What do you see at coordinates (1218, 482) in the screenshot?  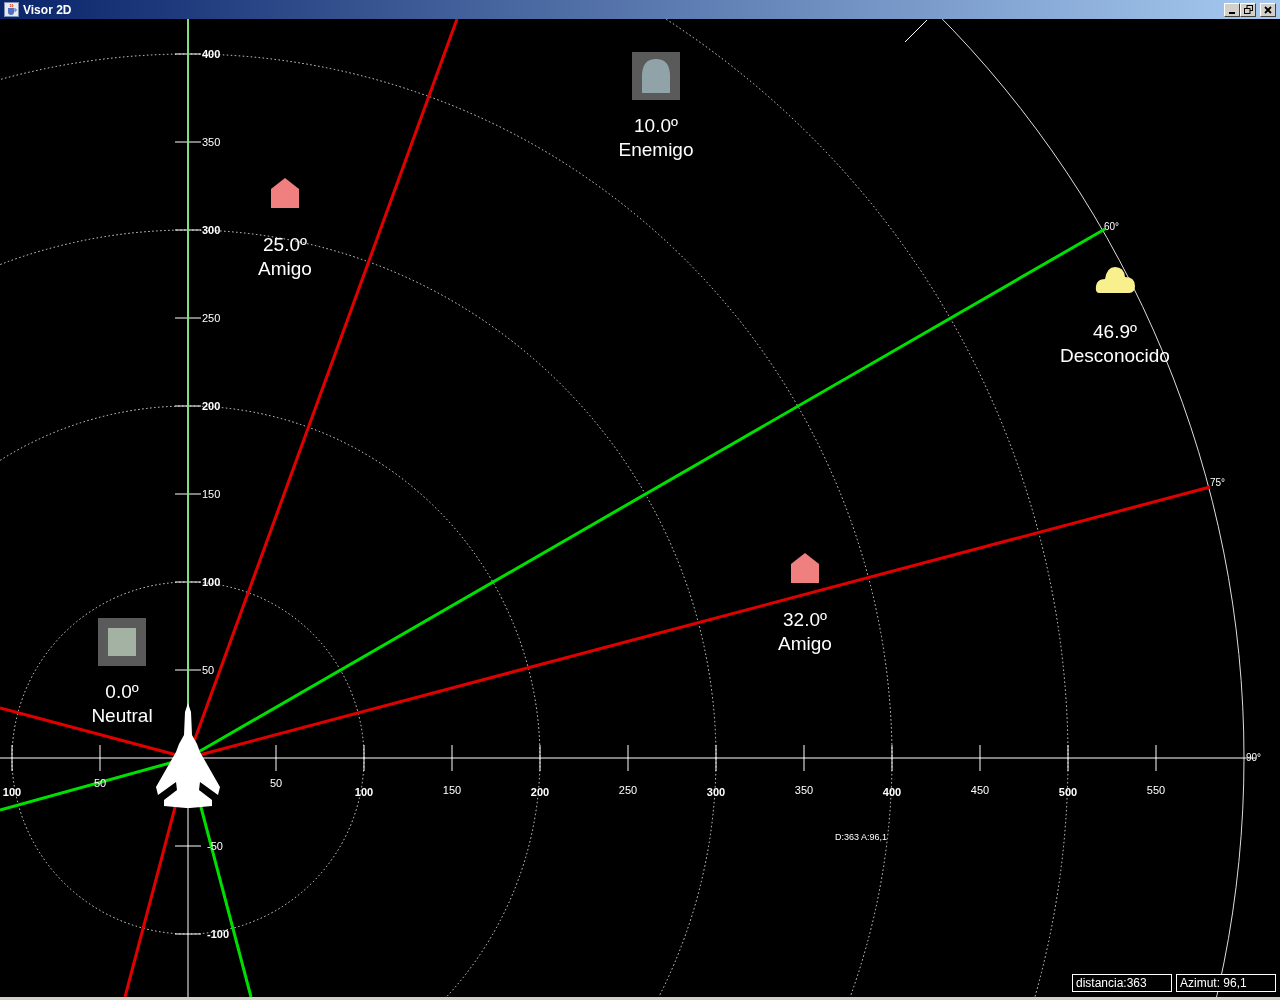 I see `bearing-label: 75°` at bounding box center [1218, 482].